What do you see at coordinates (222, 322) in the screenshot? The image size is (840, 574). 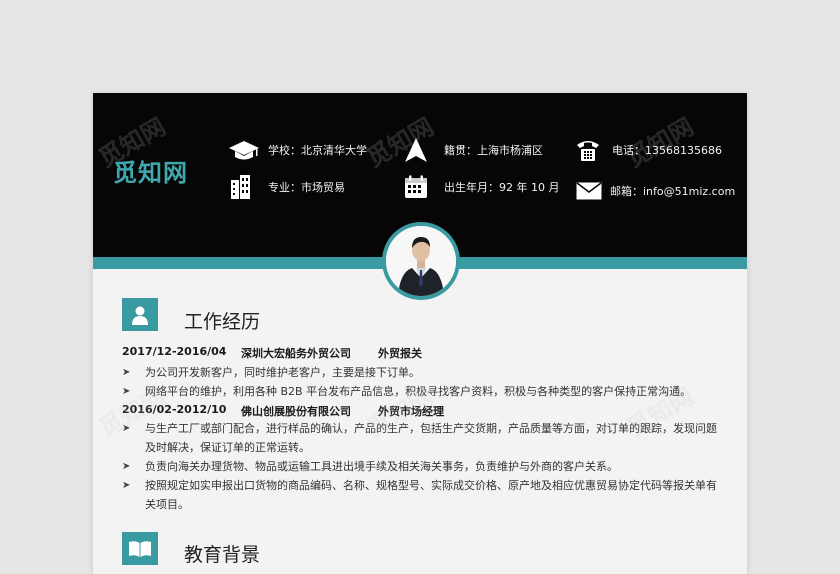 I see `work-section-title: 工作经历` at bounding box center [222, 322].